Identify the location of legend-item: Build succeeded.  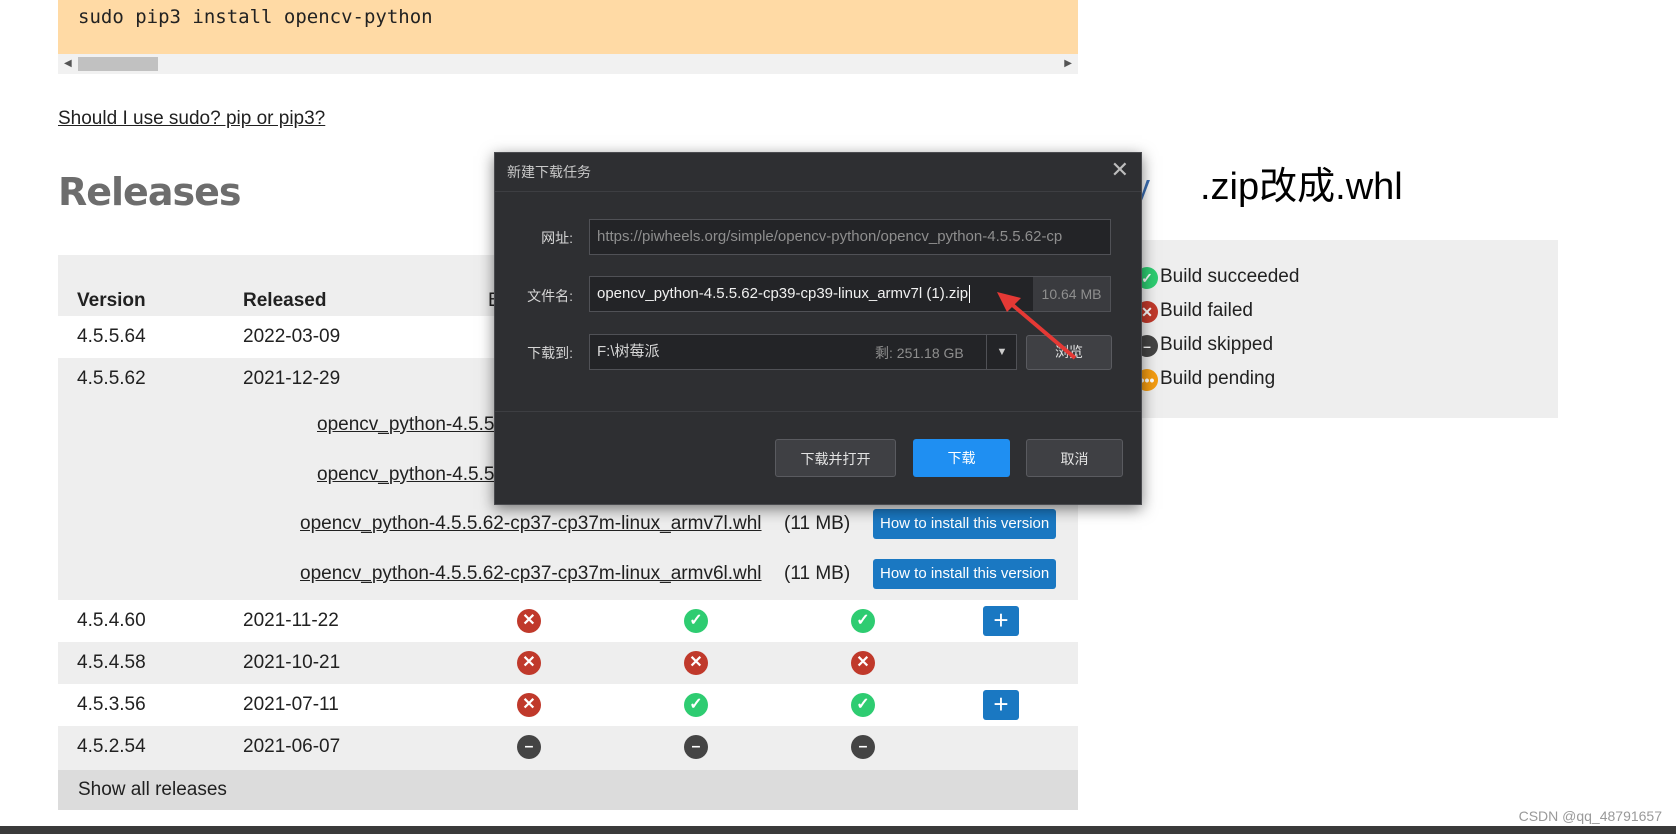
(1230, 276).